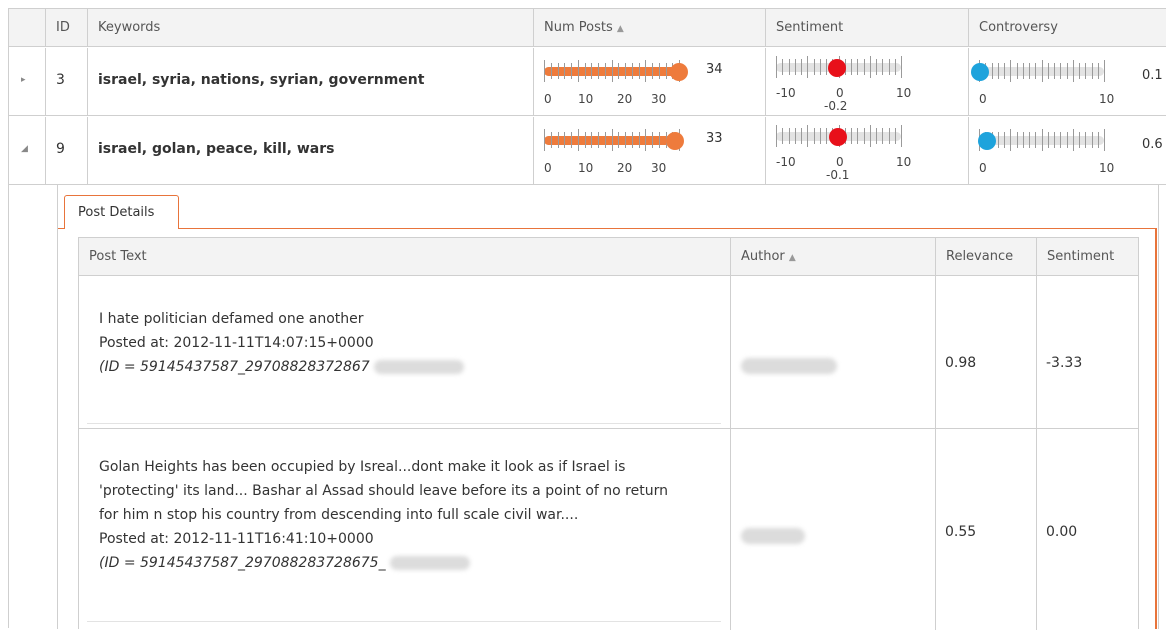 Image resolution: width=1166 pixels, height=630 pixels. What do you see at coordinates (1067, 28) in the screenshot?
I see `col-header-controversy: Controversy` at bounding box center [1067, 28].